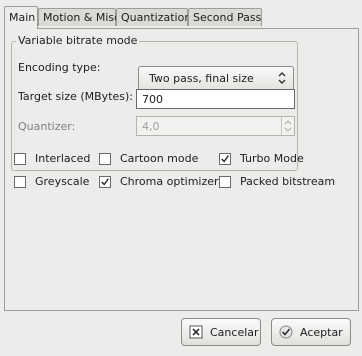  What do you see at coordinates (215, 126) in the screenshot?
I see `quantizer-spinbutton: 4,0` at bounding box center [215, 126].